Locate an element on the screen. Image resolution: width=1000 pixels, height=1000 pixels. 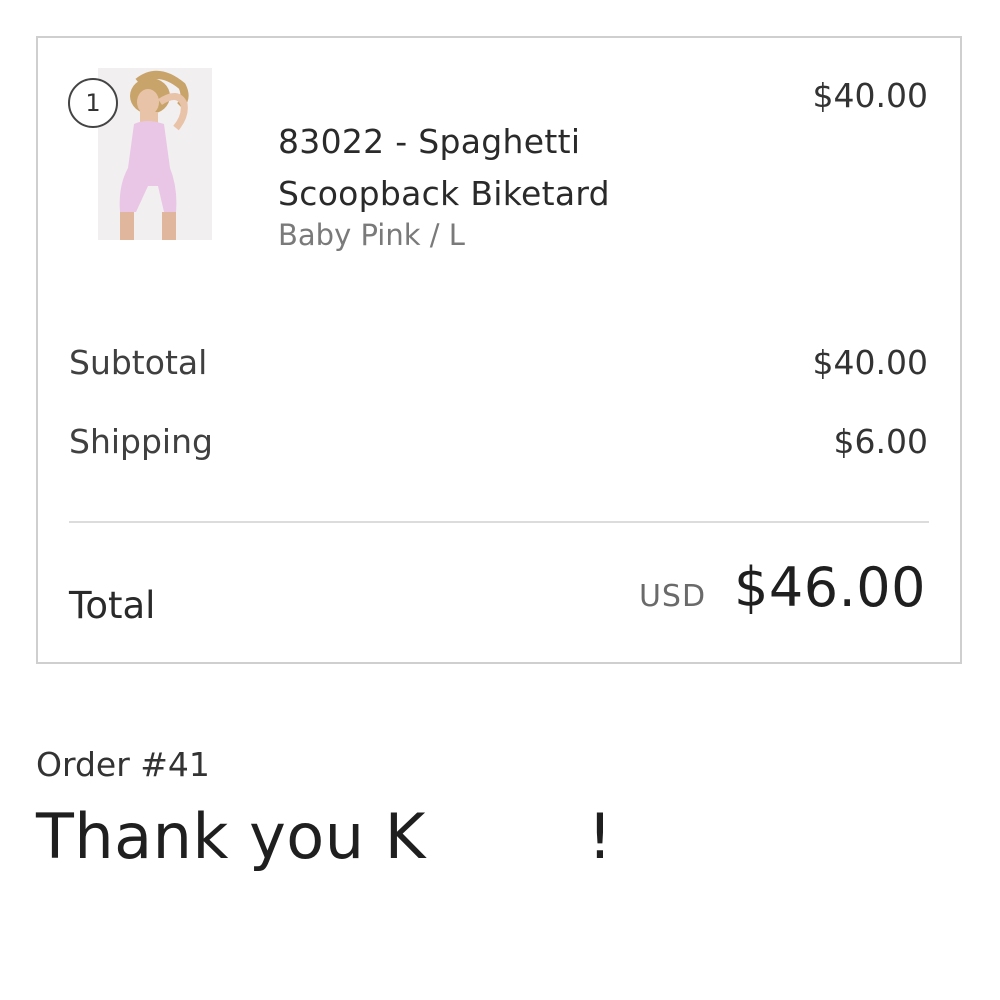
total-label: Total is located at coordinates (112, 605).